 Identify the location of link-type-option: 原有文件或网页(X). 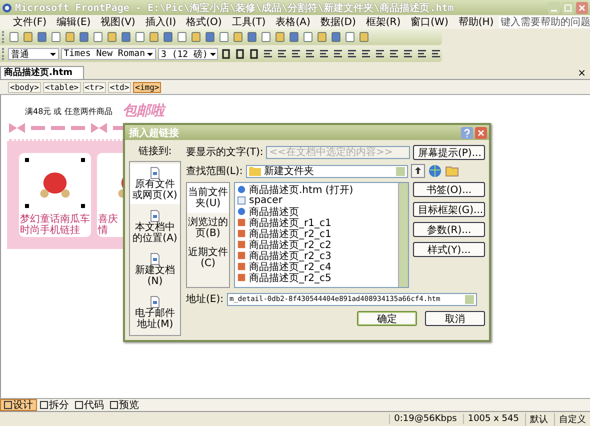
(155, 184).